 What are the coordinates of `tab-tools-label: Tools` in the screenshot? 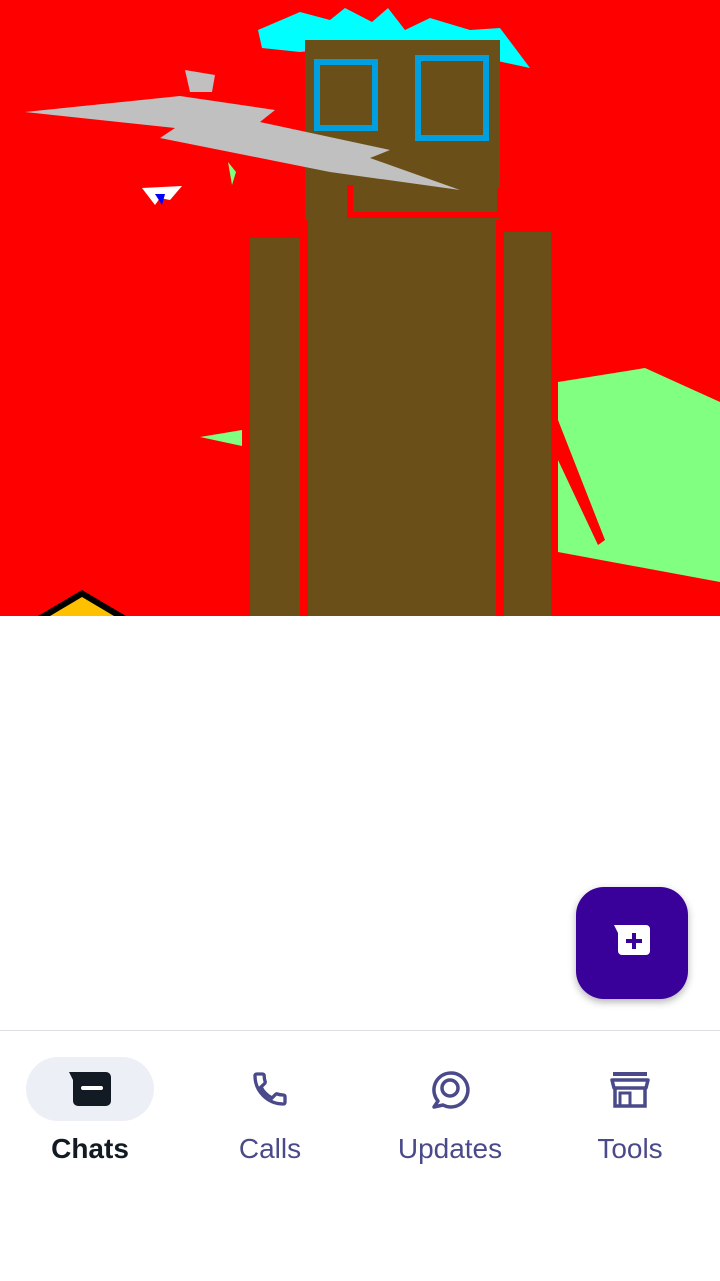 It's located at (630, 1148).